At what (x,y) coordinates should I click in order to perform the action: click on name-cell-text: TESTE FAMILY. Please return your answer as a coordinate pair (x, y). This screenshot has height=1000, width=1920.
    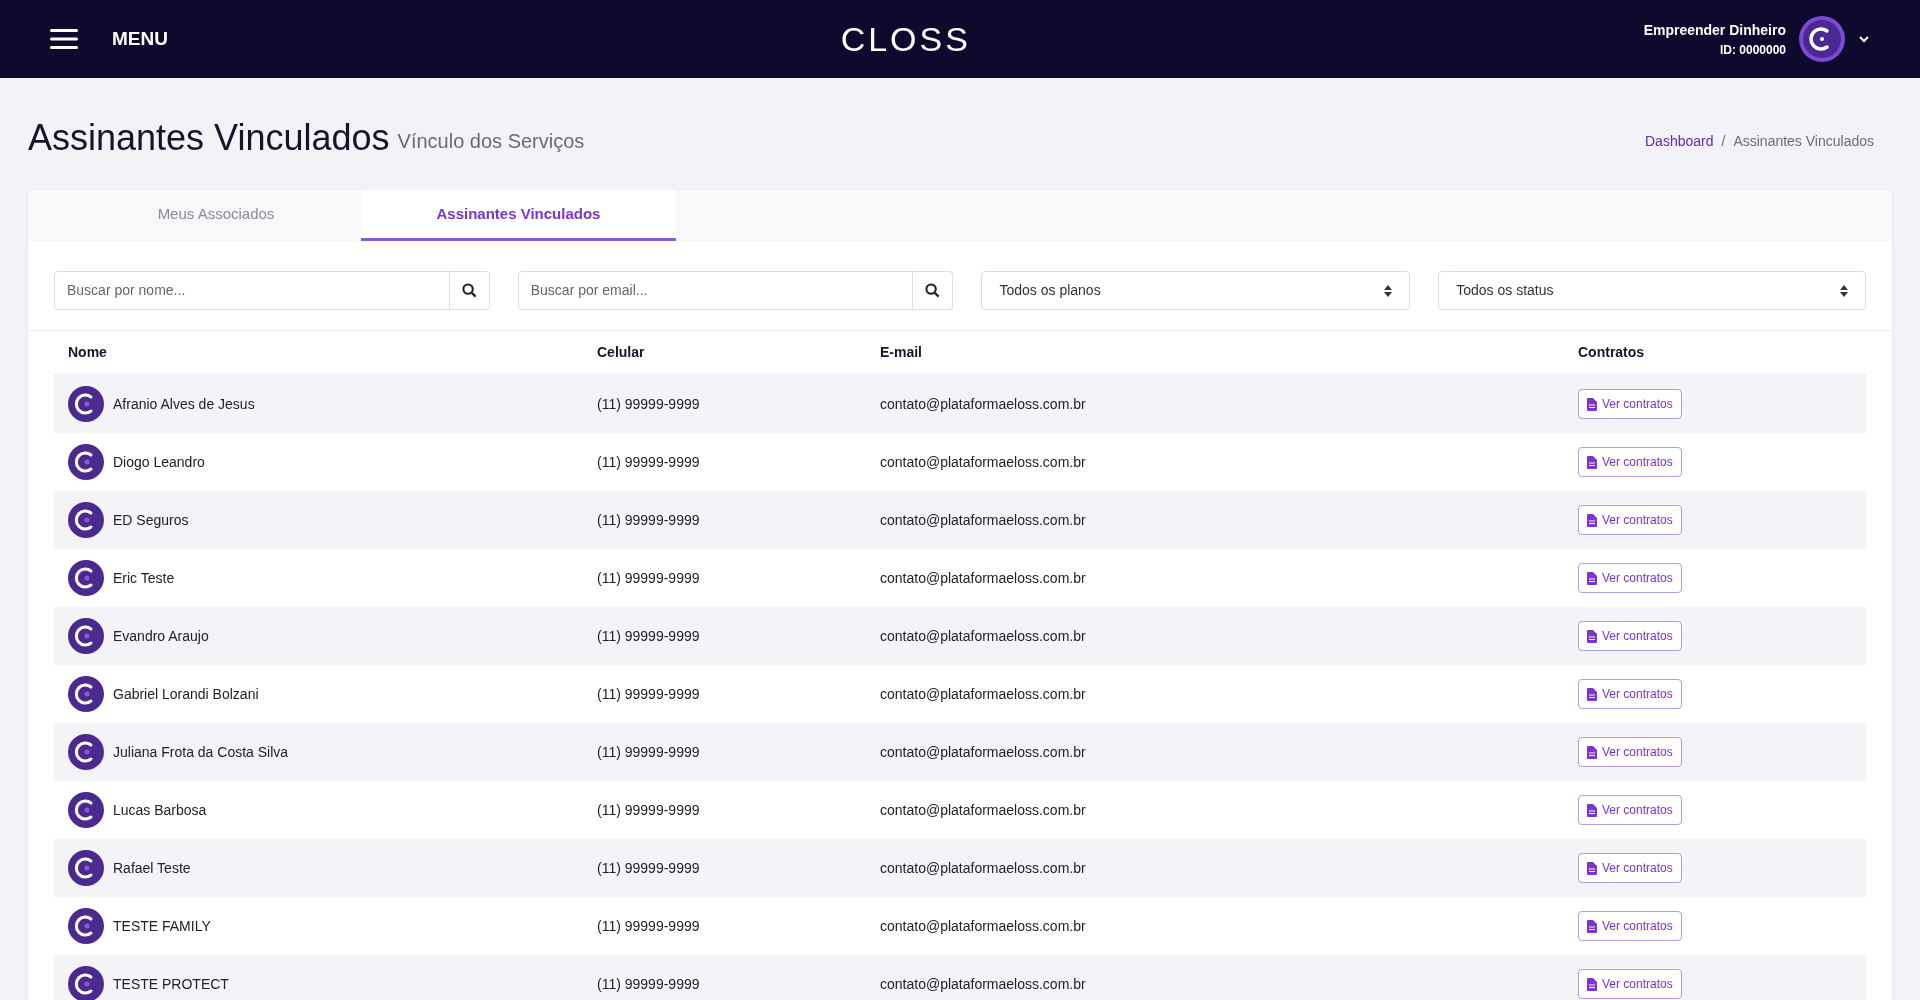
    Looking at the image, I should click on (162, 926).